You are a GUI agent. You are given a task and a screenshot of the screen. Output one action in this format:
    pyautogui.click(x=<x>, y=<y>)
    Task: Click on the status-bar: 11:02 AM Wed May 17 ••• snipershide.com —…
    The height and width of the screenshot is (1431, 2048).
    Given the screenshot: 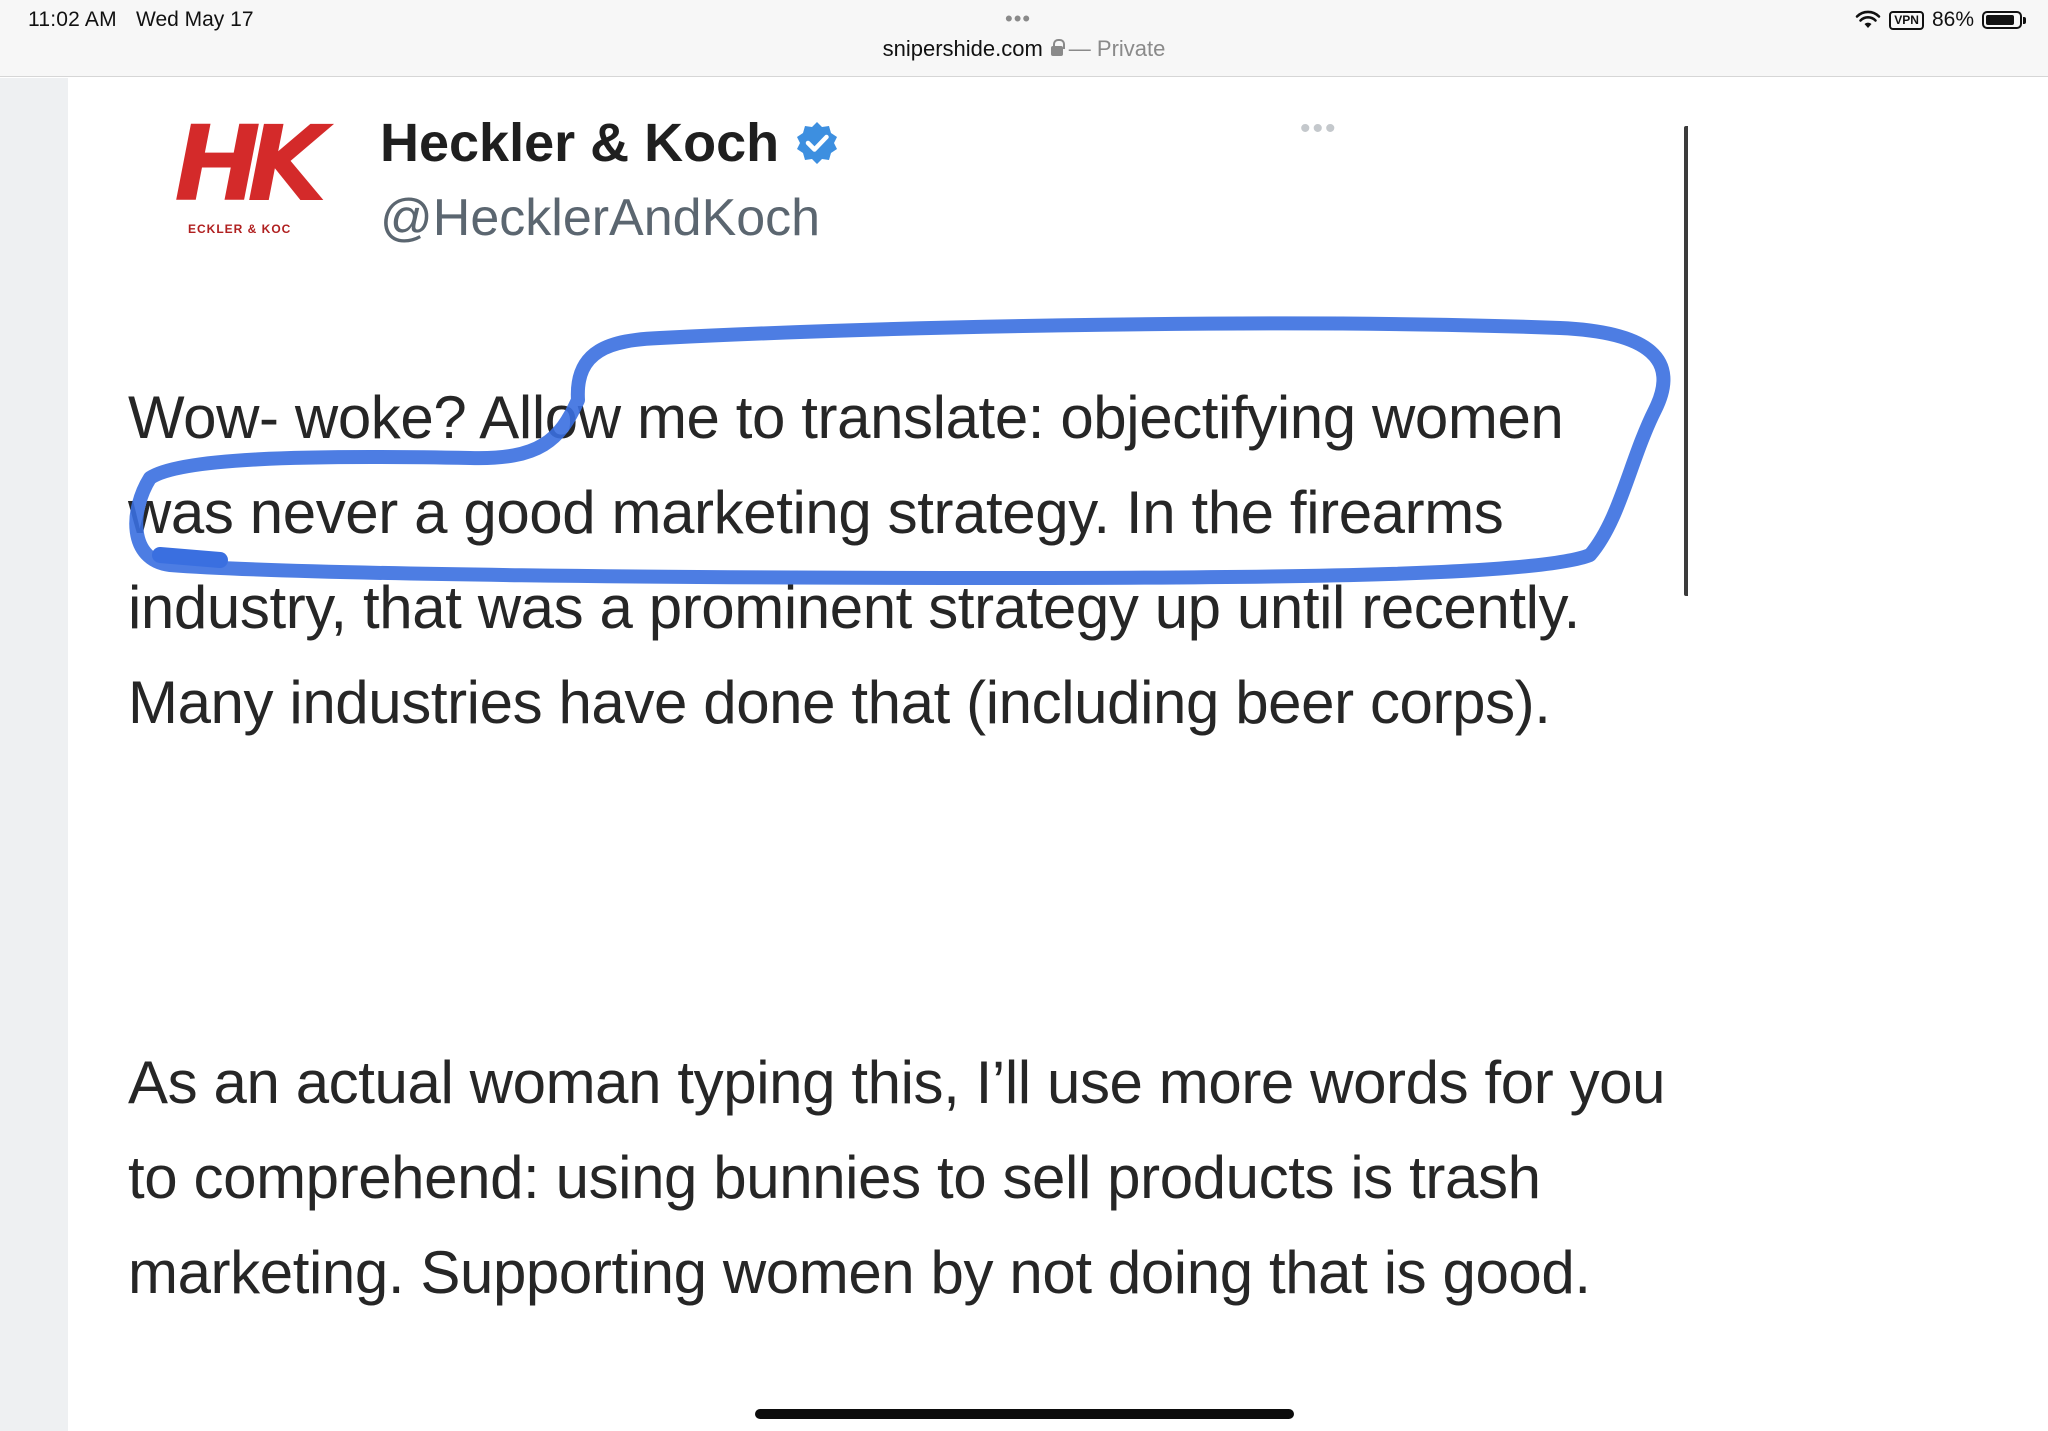 What is the action you would take?
    pyautogui.click(x=1024, y=38)
    